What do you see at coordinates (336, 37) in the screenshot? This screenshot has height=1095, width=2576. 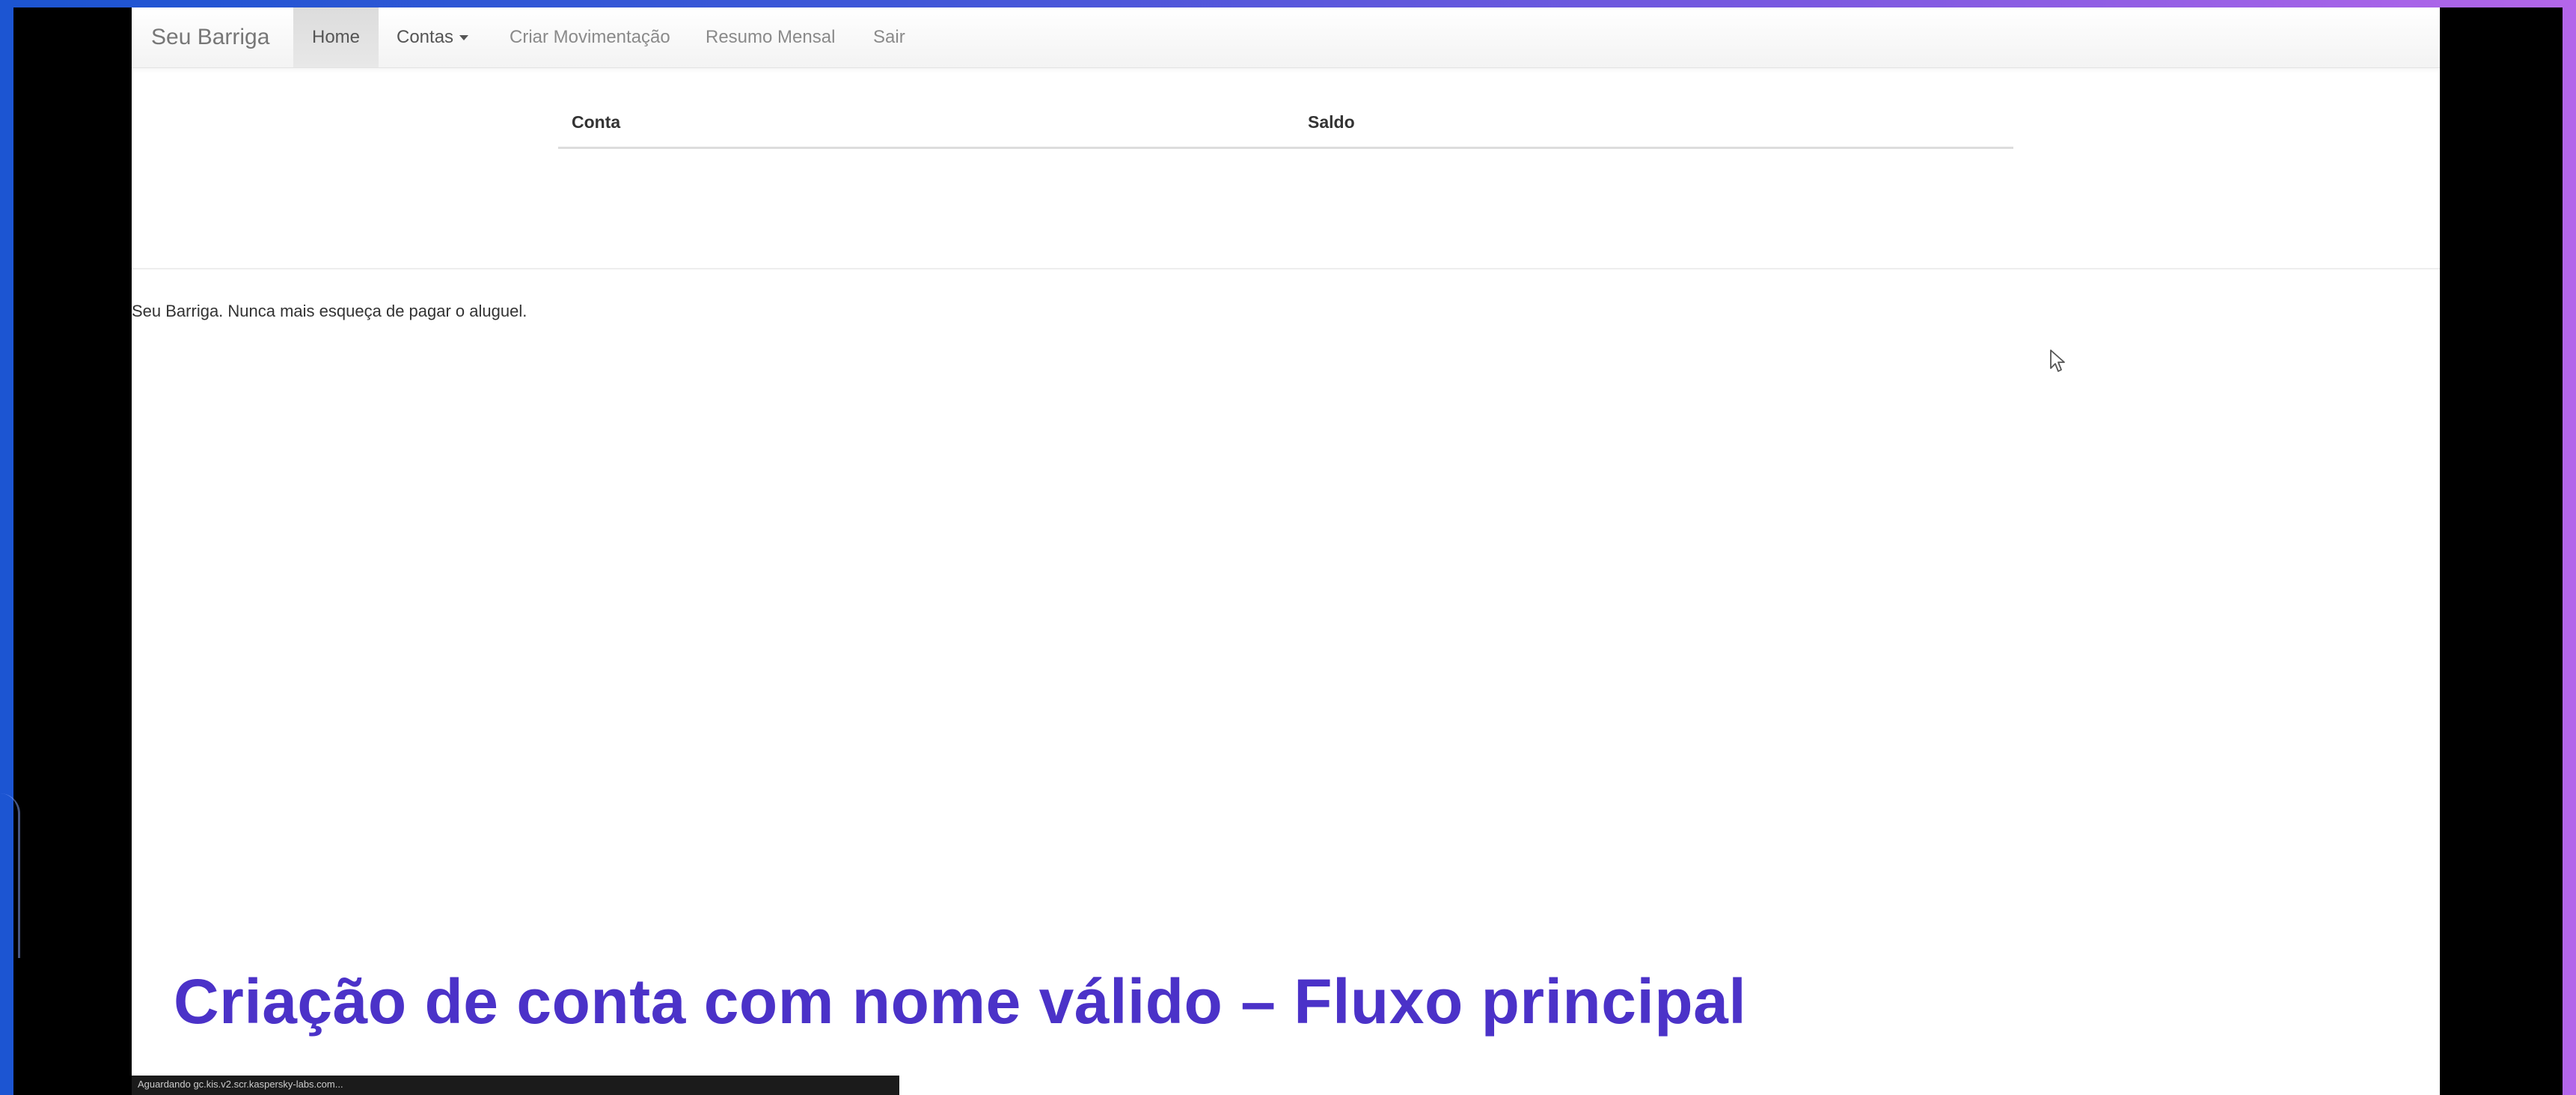 I see `nav-home: Home` at bounding box center [336, 37].